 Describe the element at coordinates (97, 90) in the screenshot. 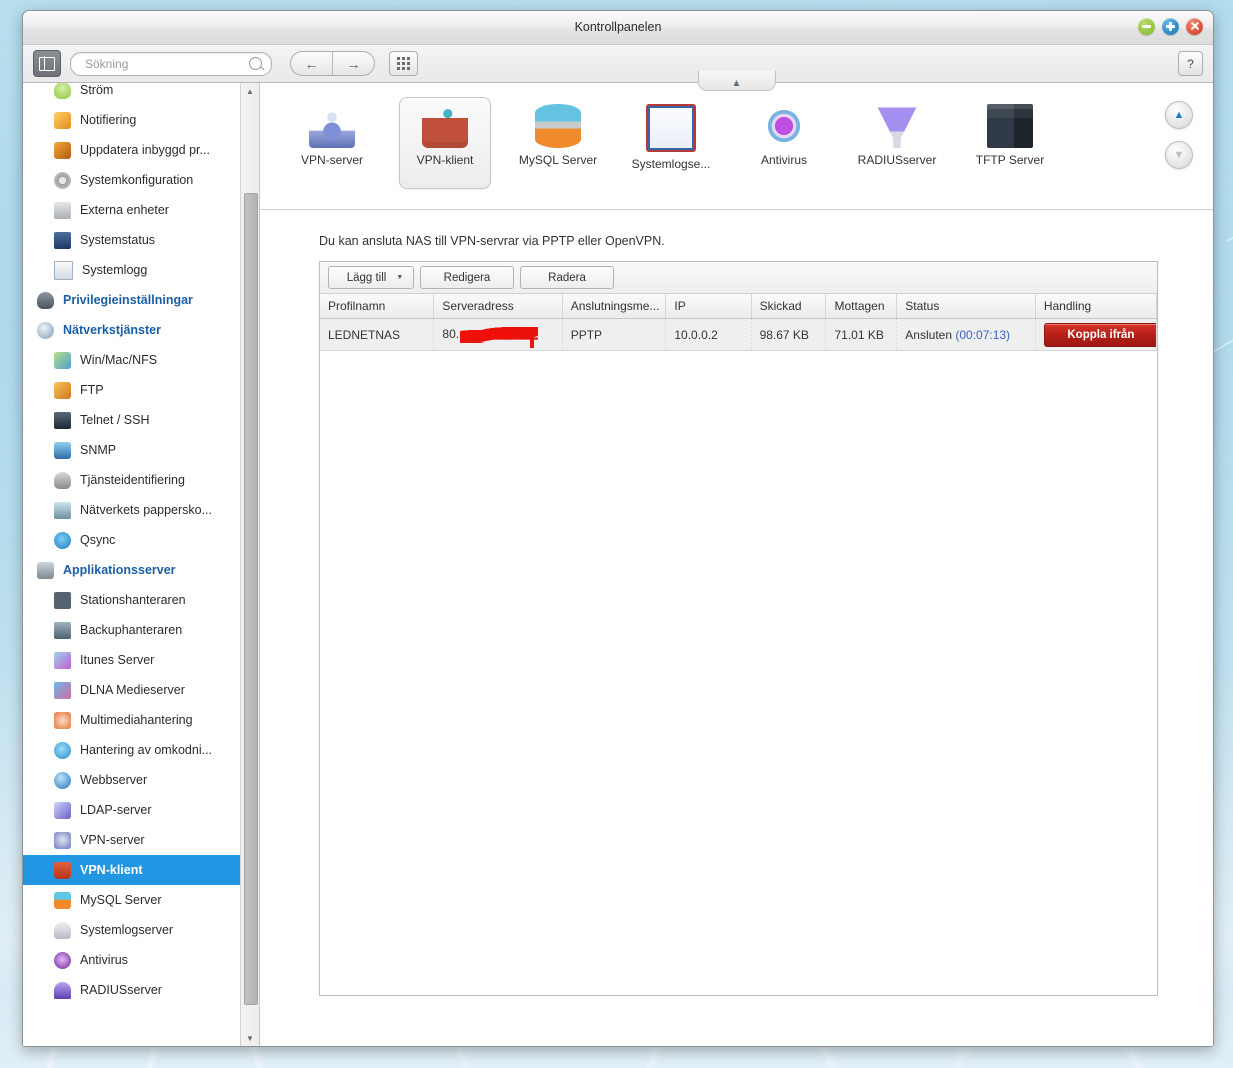

I see `sidebar-item-label: Ström` at that location.